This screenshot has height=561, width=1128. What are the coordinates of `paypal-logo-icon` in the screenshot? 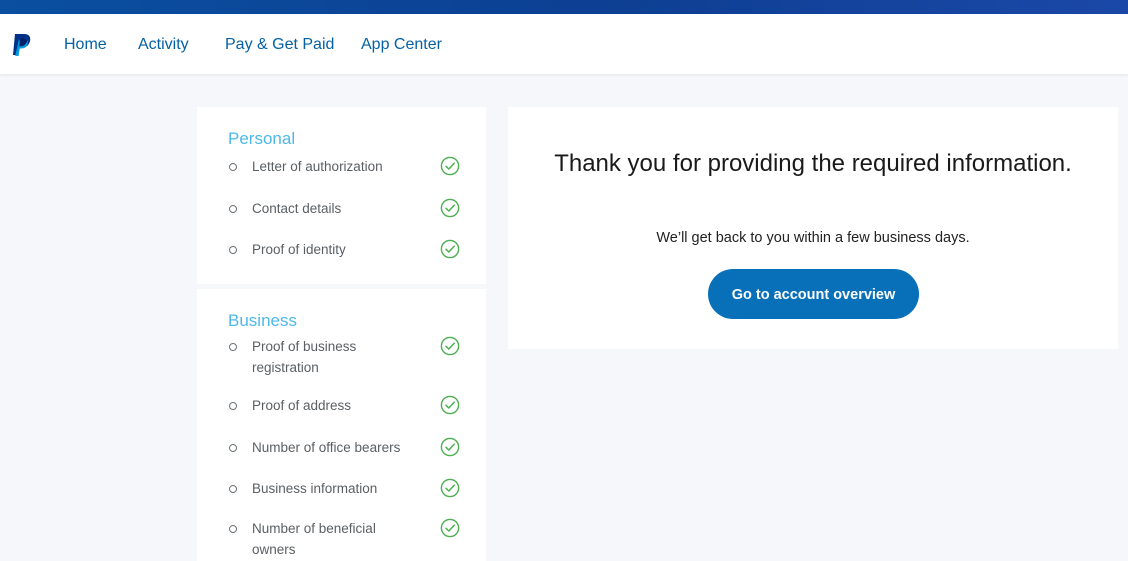 It's located at (22, 45).